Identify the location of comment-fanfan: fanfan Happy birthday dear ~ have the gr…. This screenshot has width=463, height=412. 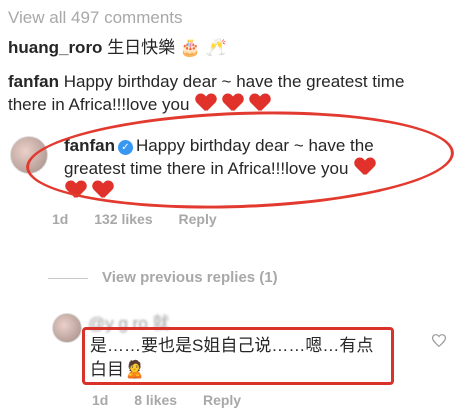
(206, 81).